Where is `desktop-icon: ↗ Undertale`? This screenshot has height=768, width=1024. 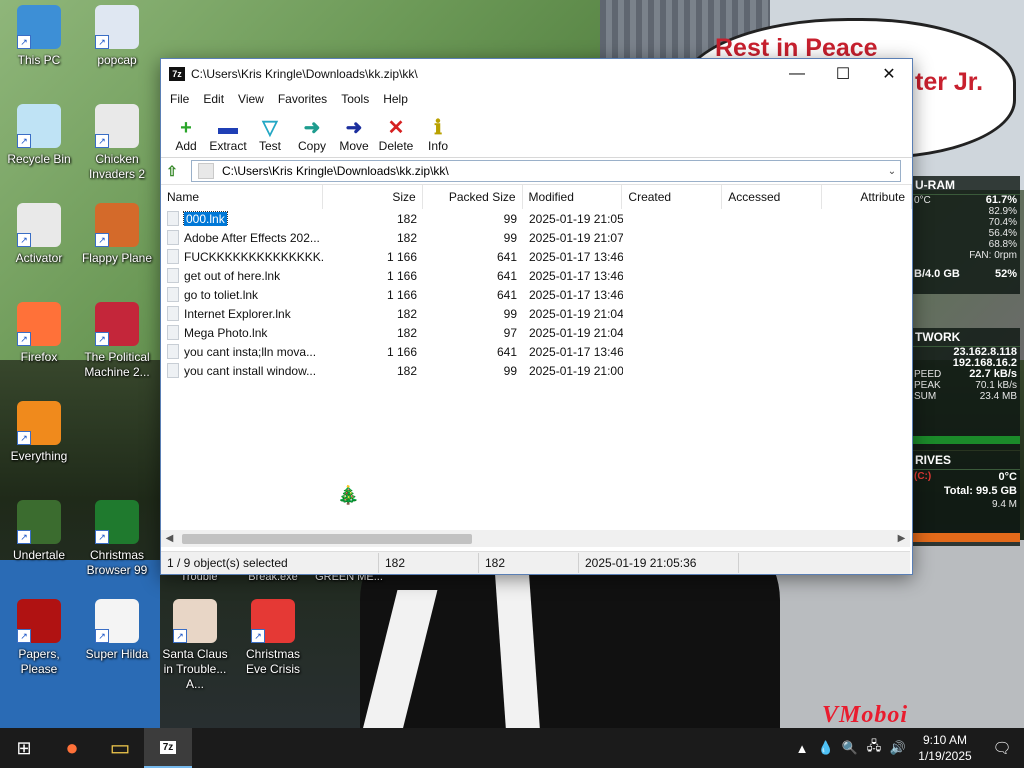
desktop-icon: ↗ Undertale is located at coordinates (39, 531).